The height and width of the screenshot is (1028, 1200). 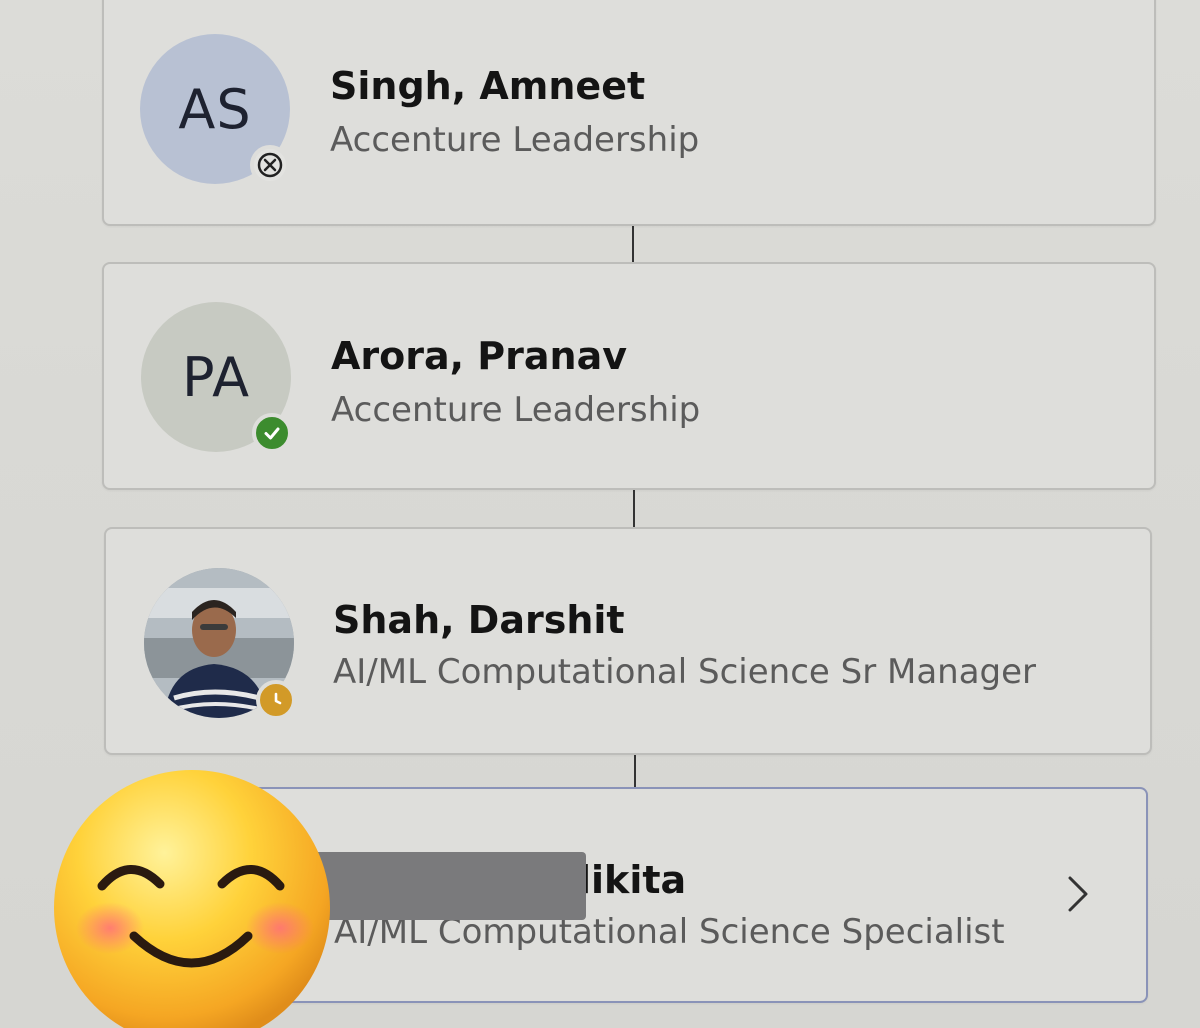 What do you see at coordinates (1078, 894) in the screenshot?
I see `chevron-right-icon` at bounding box center [1078, 894].